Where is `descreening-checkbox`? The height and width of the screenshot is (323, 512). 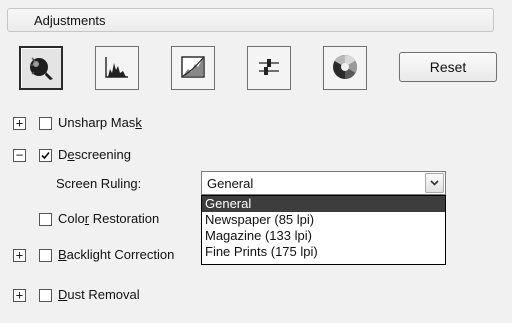 descreening-checkbox is located at coordinates (45, 155).